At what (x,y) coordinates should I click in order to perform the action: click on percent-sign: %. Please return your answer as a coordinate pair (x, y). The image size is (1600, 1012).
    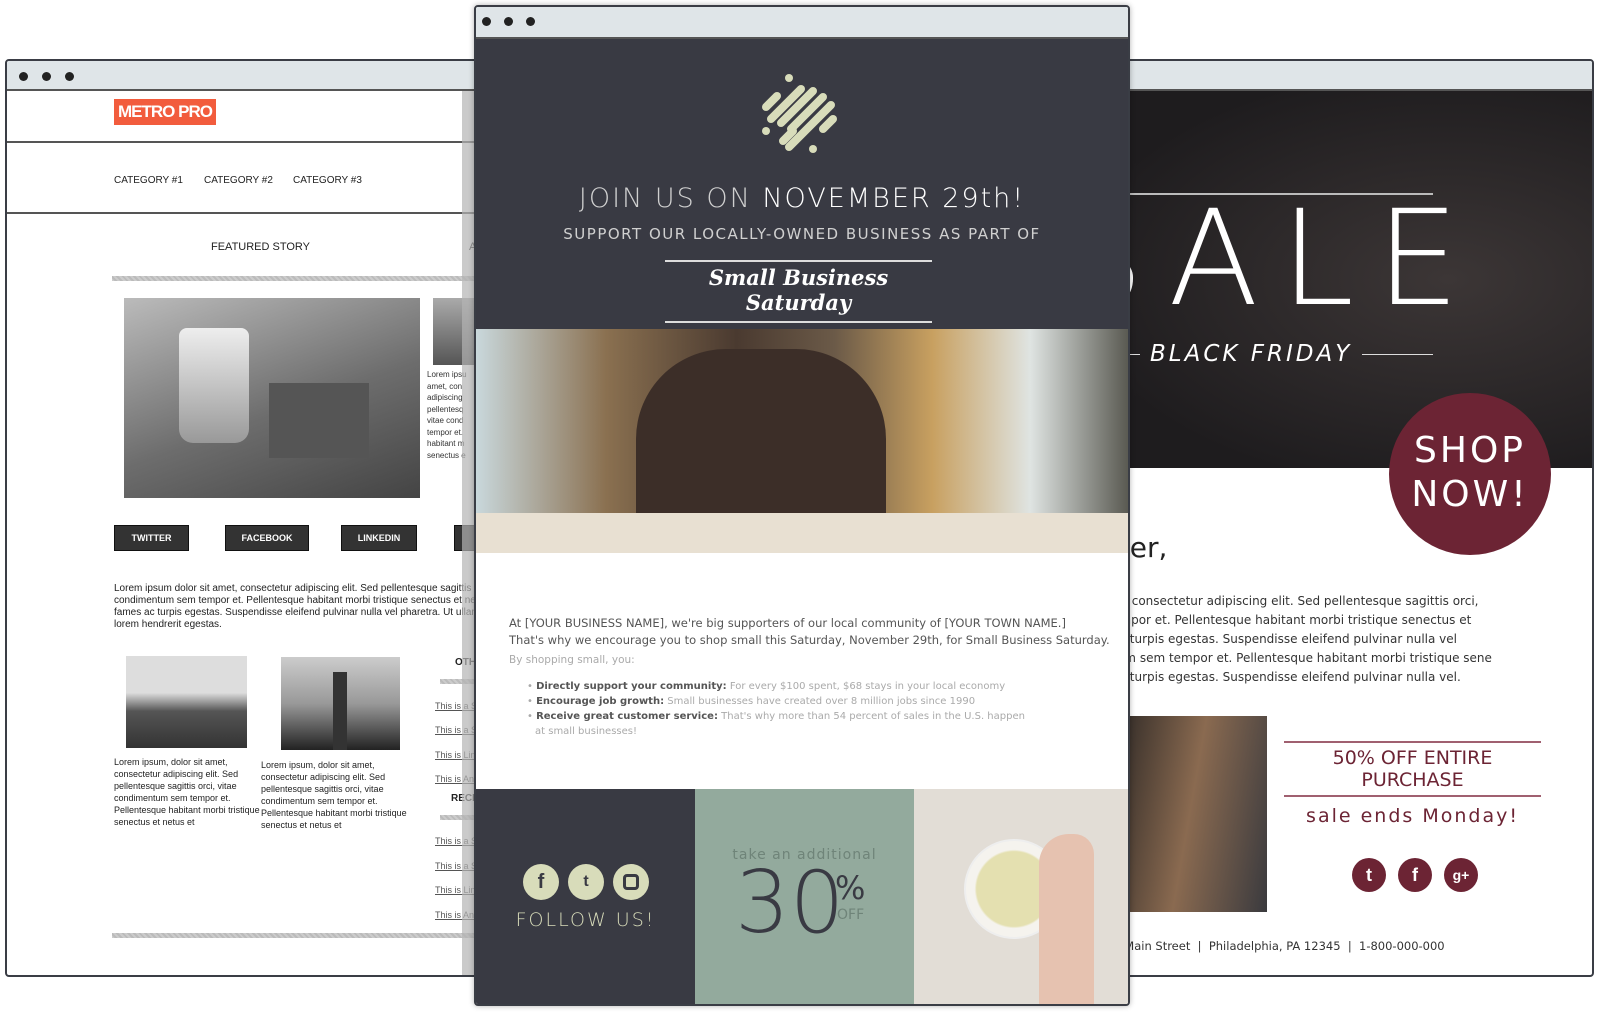
    Looking at the image, I should click on (850, 888).